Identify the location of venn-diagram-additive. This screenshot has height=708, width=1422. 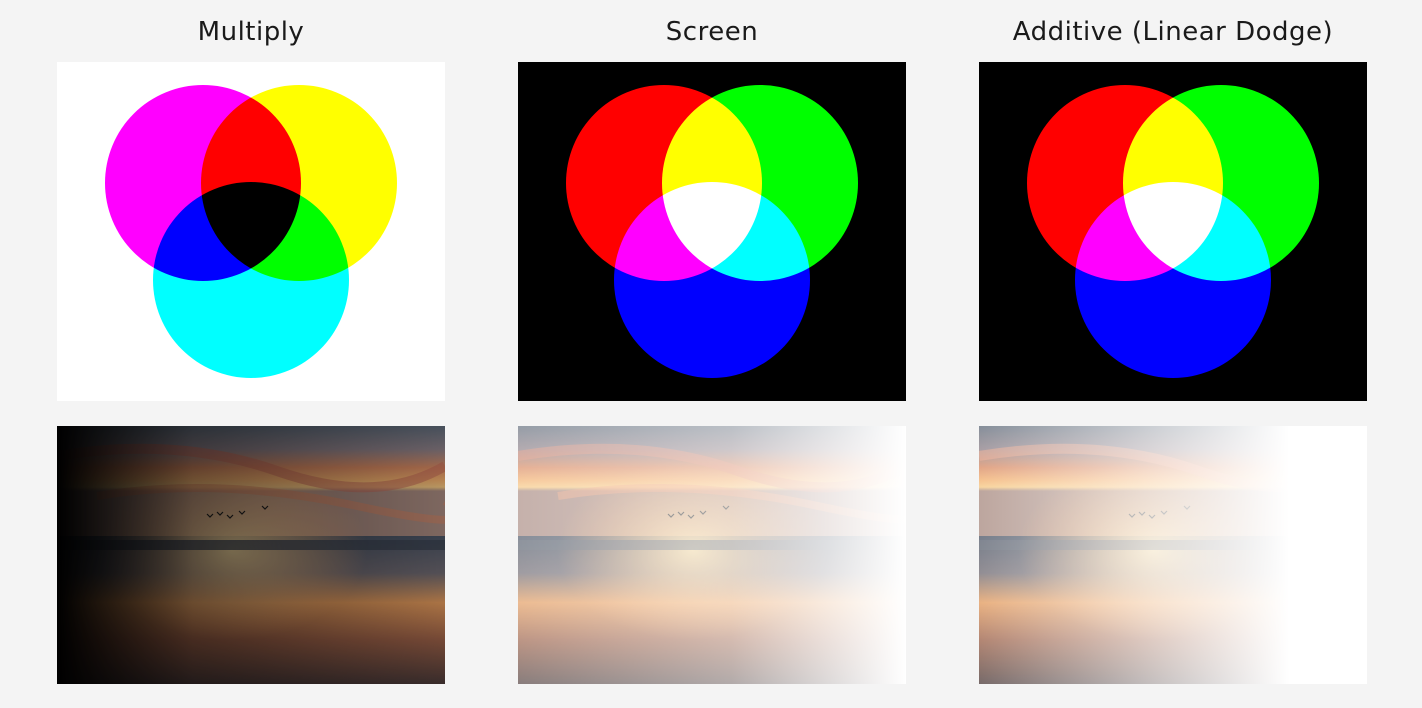
(1173, 231).